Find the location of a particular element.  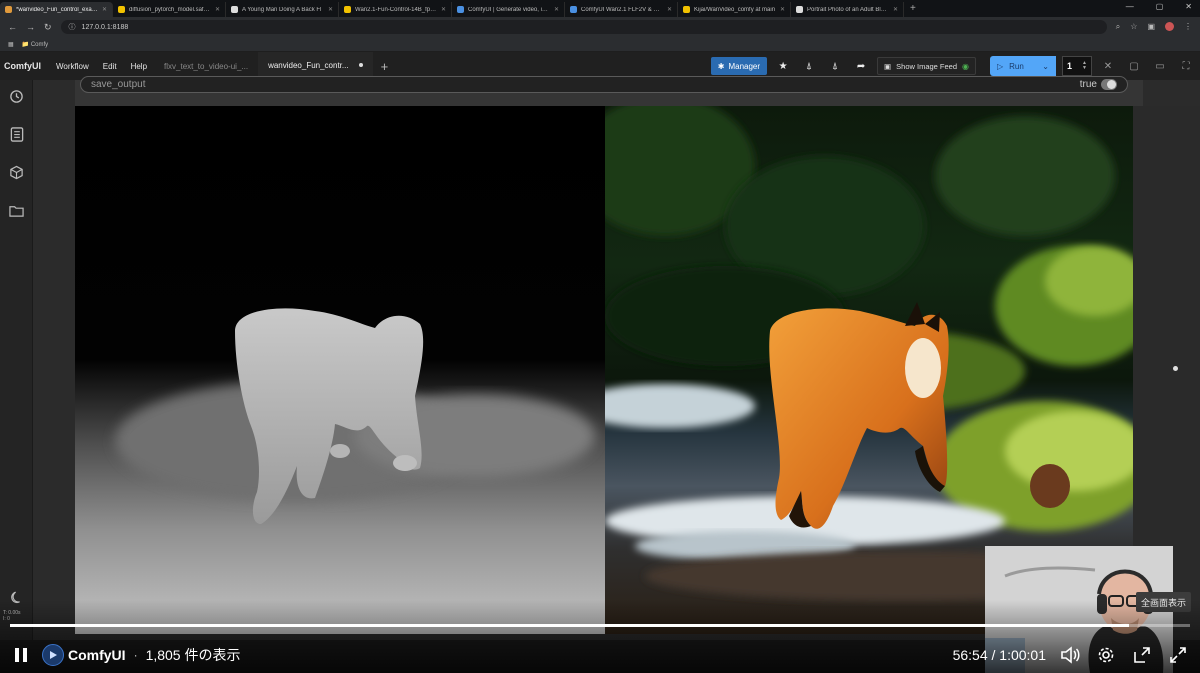

playback-time: 56:54 / 1:00:01 is located at coordinates (999, 654).